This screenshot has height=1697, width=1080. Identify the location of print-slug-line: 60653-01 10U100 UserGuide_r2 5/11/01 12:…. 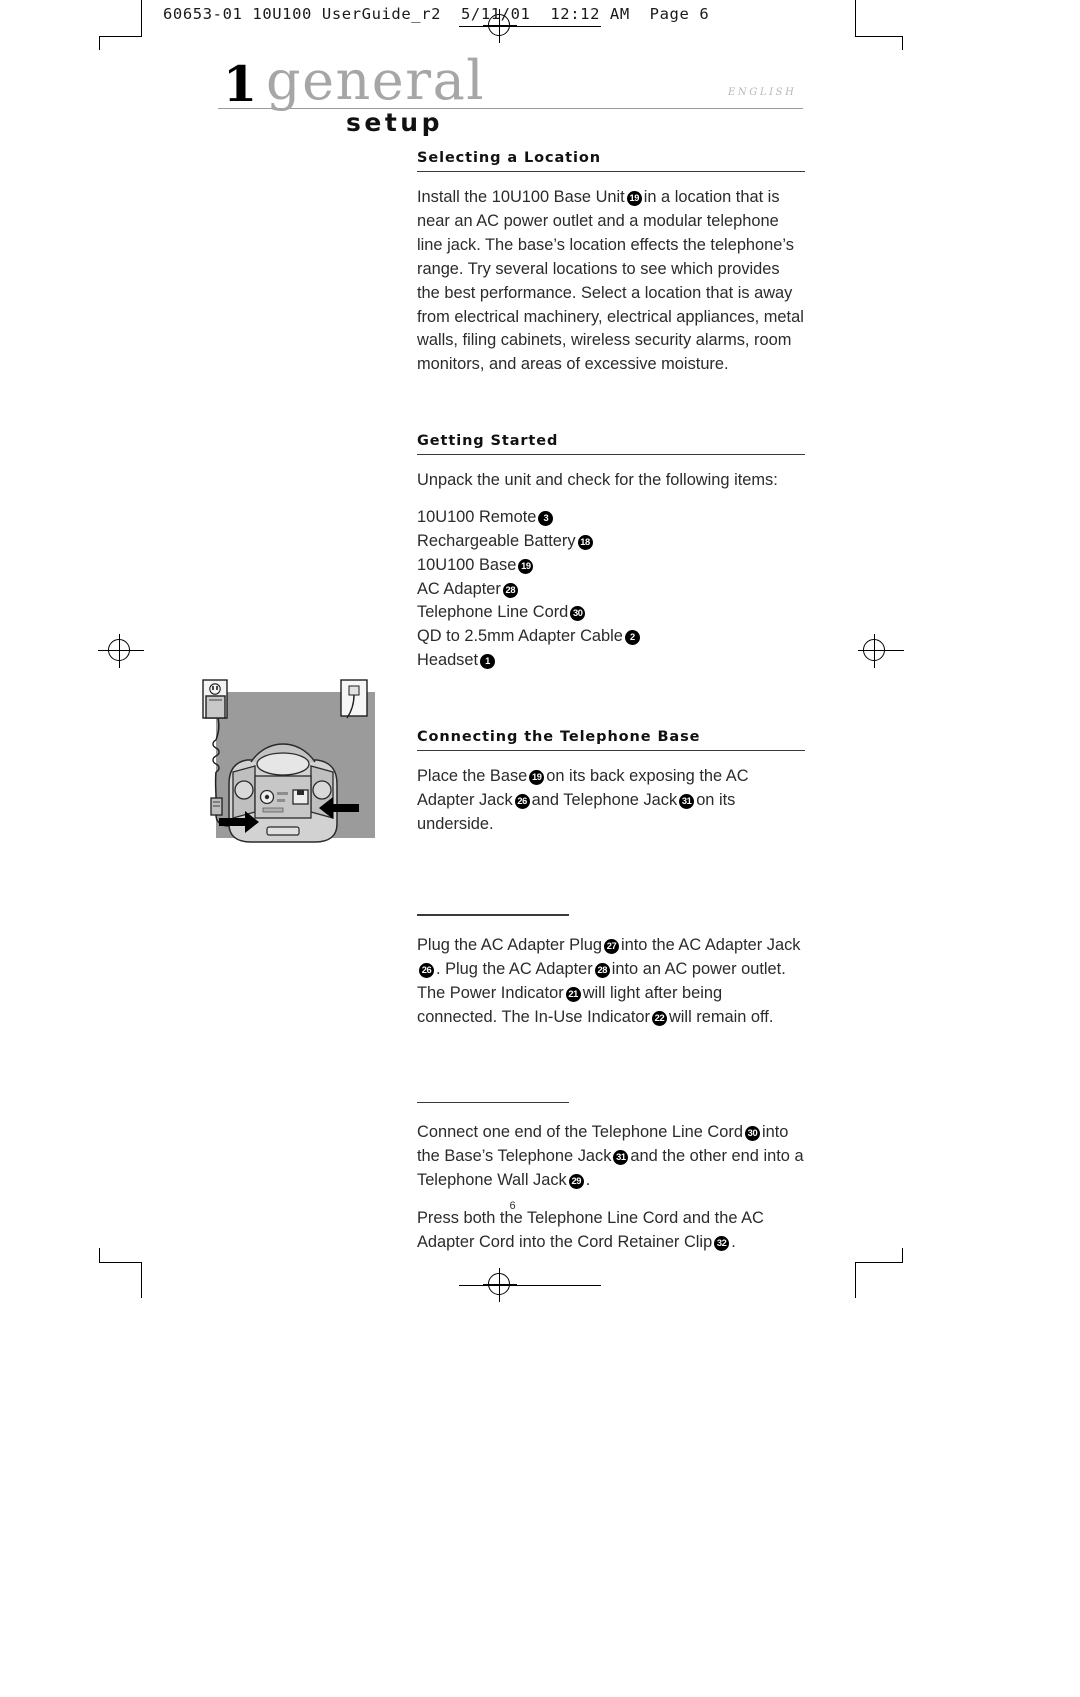
(436, 14).